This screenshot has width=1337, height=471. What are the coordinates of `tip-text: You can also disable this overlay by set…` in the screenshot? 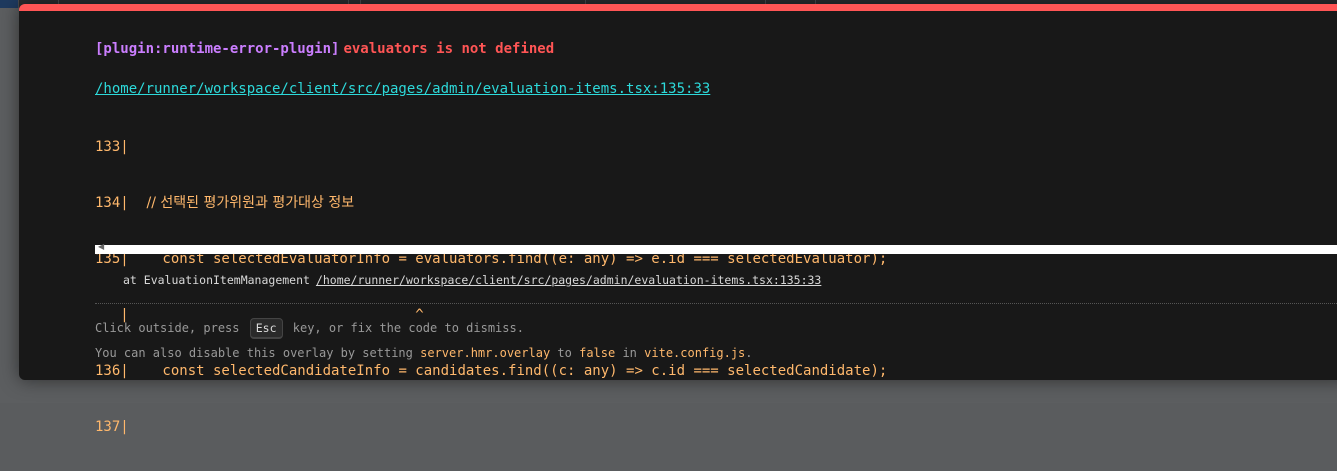 It's located at (254, 353).